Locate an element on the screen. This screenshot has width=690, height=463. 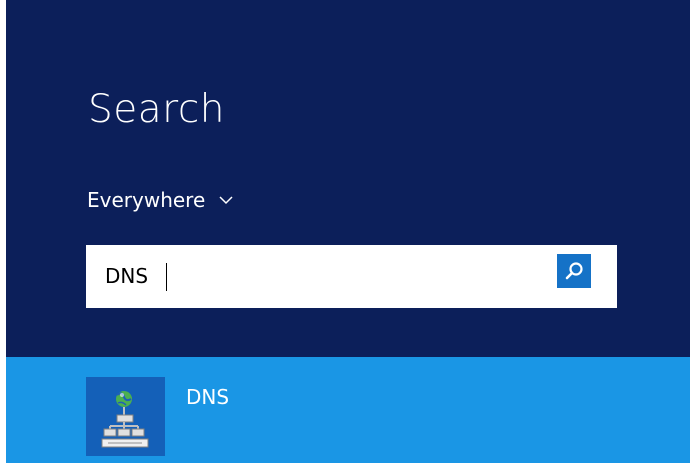
search-button is located at coordinates (574, 271).